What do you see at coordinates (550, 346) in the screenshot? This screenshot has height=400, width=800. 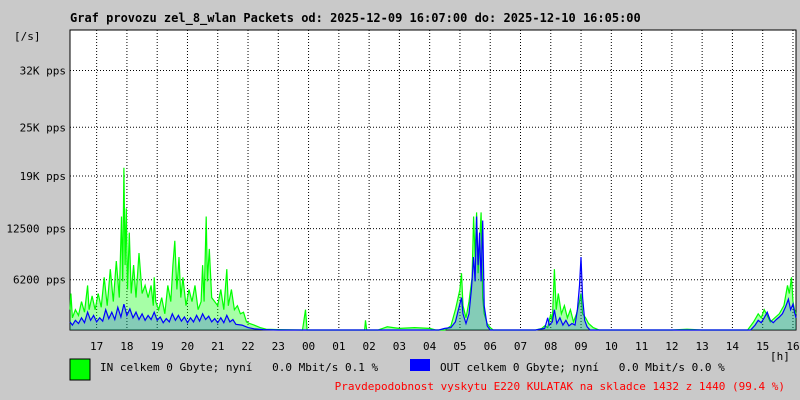 I see `x-tick-label: 08` at bounding box center [550, 346].